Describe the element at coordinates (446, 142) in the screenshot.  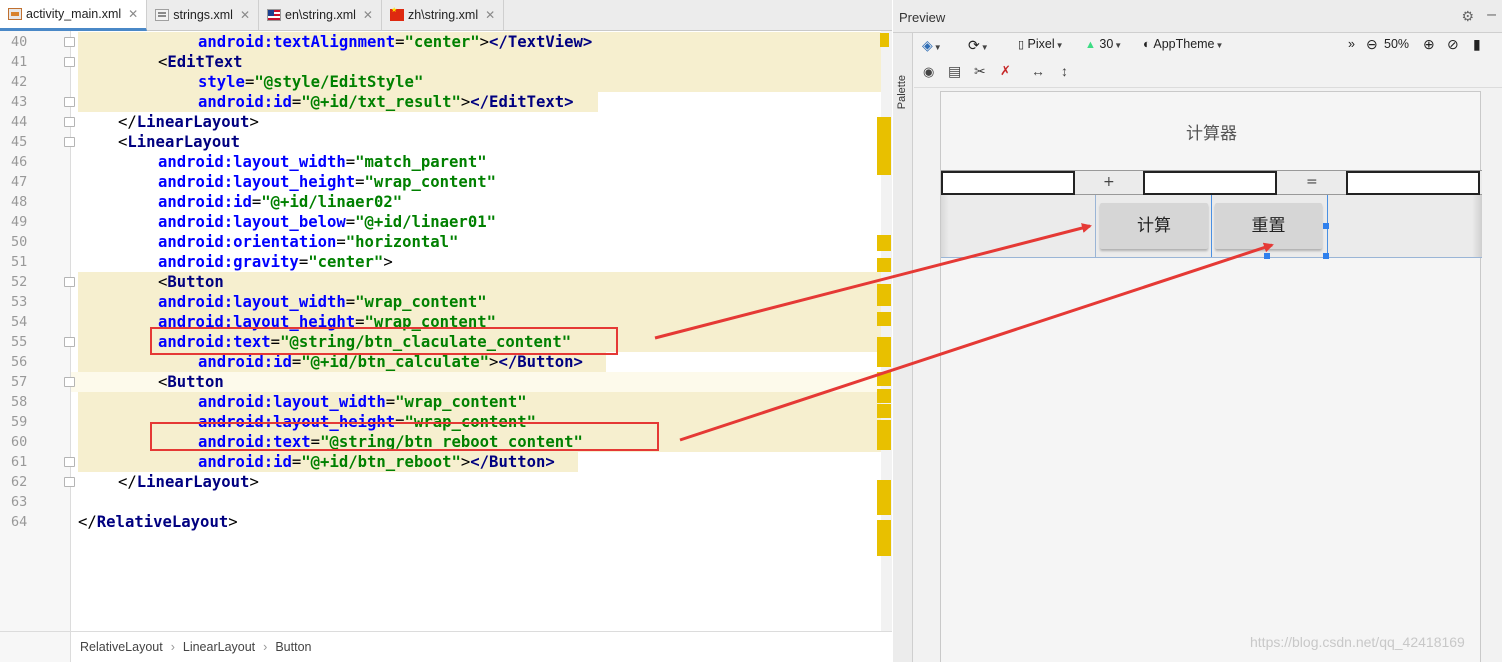
I see `code-line: 45 <LinearLayout` at that location.